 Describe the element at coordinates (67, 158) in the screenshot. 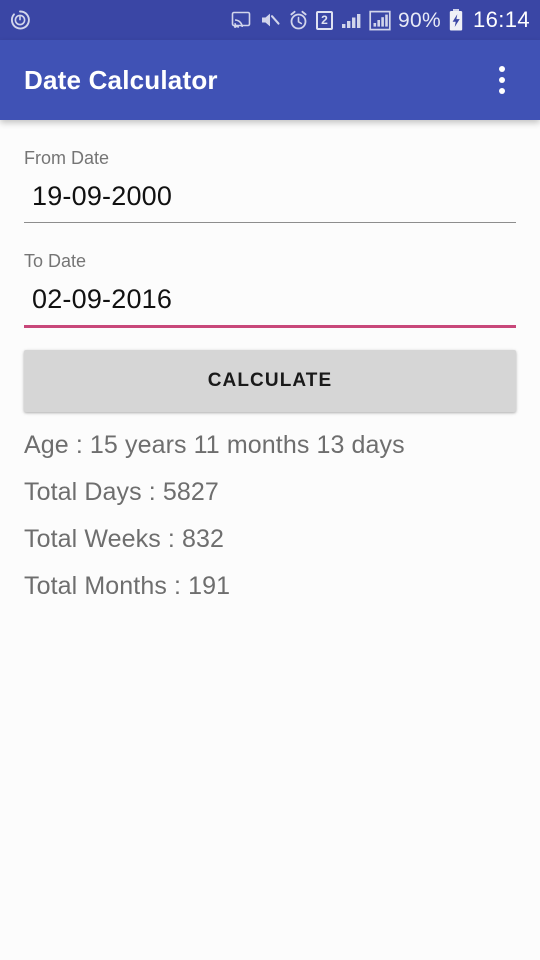

I see `from-date-label: From Date` at that location.